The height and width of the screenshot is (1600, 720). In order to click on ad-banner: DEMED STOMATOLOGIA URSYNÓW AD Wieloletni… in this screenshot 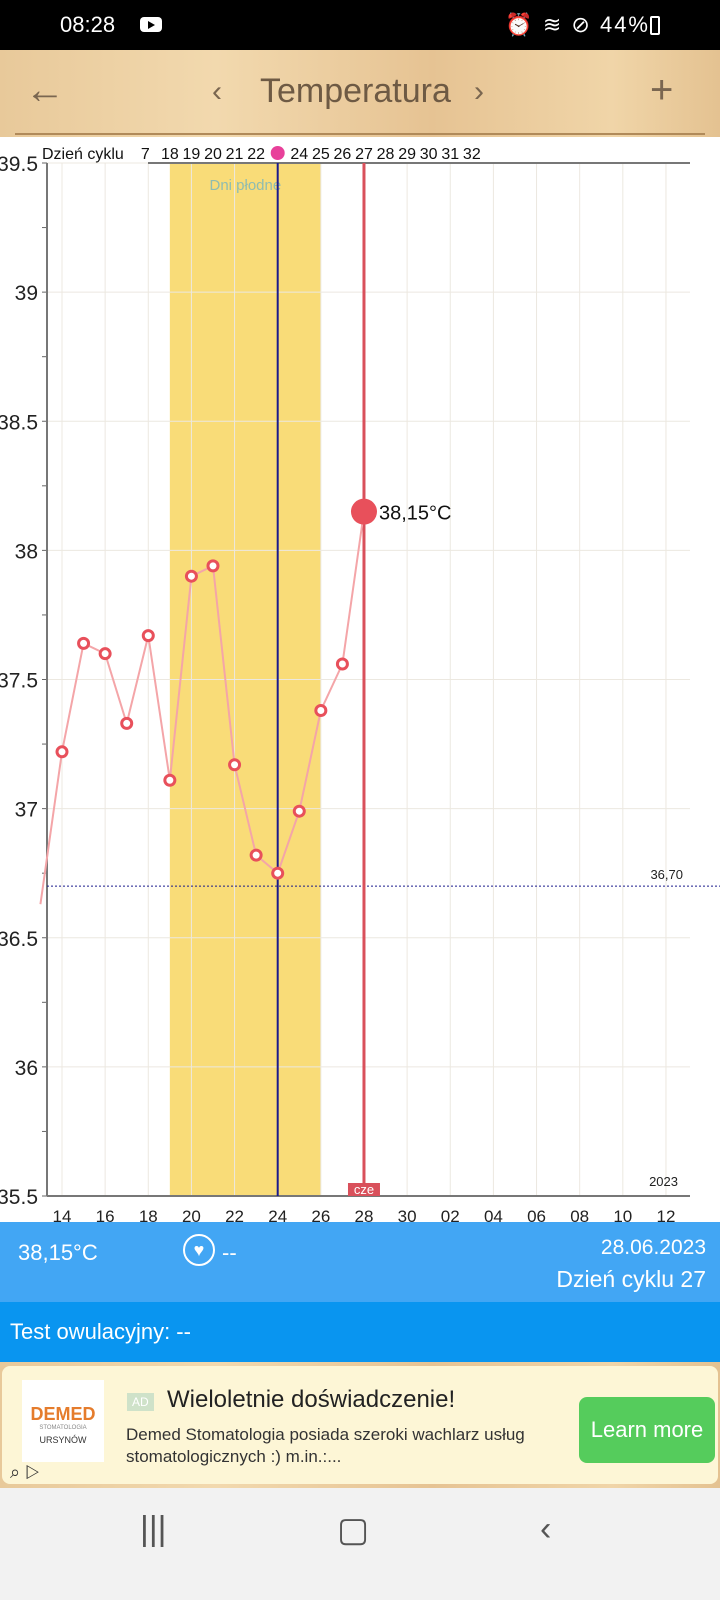, I will do `click(360, 1425)`.